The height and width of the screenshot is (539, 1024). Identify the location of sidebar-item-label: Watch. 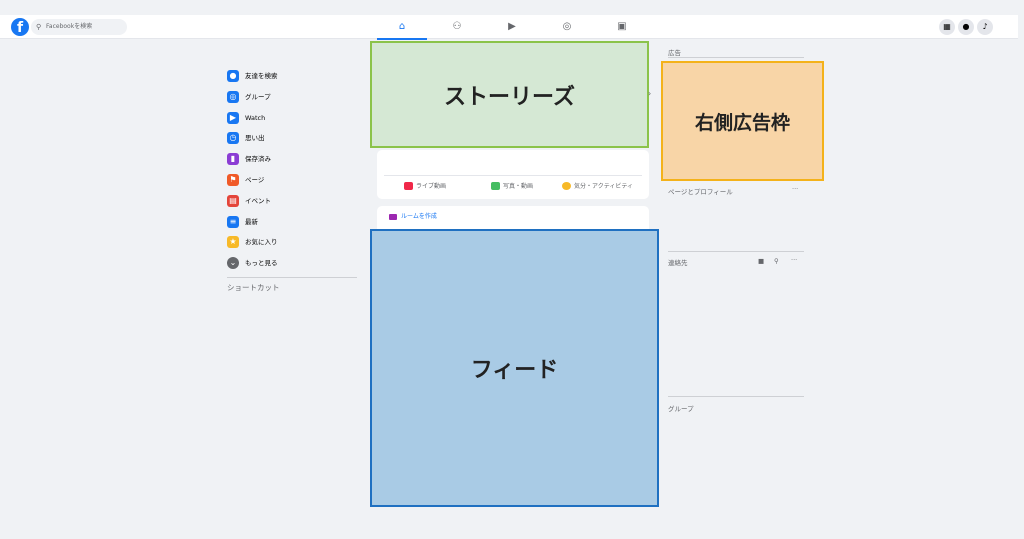
(255, 118).